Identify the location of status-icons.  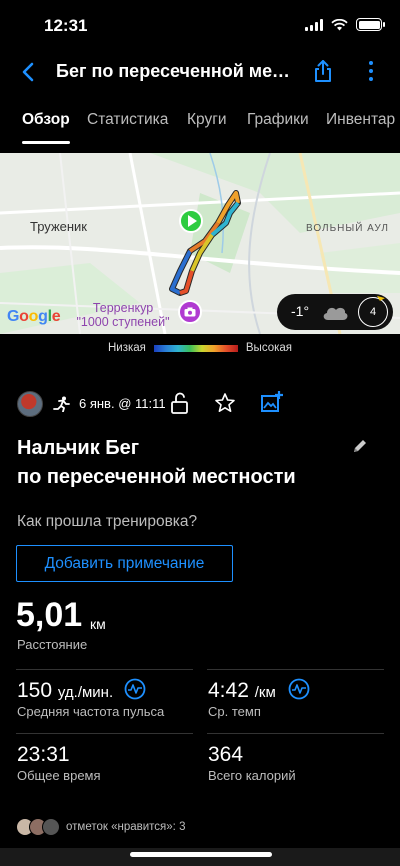
(345, 24).